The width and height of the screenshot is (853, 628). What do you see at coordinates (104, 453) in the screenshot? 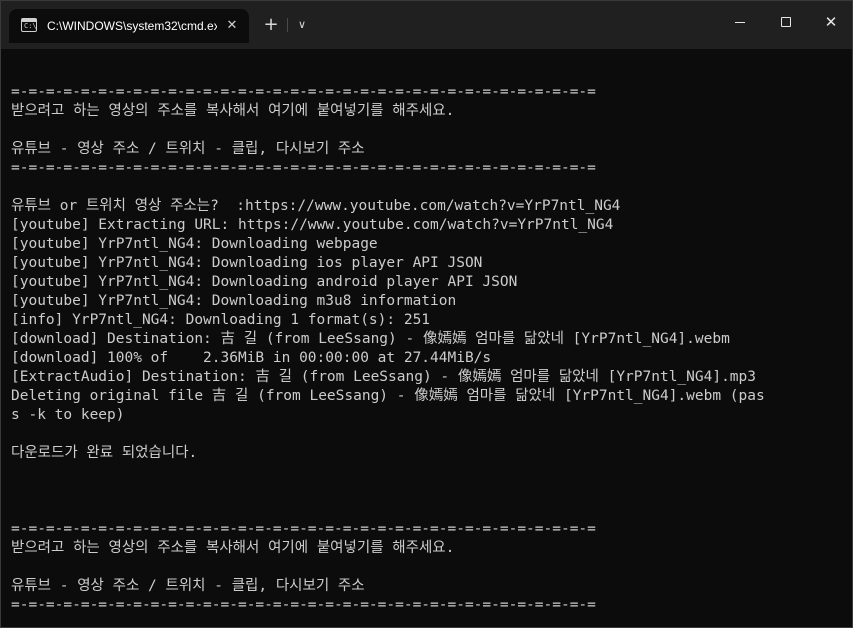
I see `terminal-line: 다운로드가 완료 되었습니다.` at bounding box center [104, 453].